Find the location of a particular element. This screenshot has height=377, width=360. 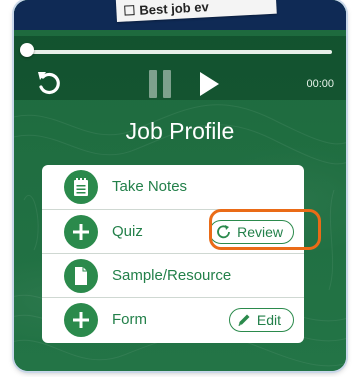

menu-item-label: Sample/Resource is located at coordinates (172, 275).